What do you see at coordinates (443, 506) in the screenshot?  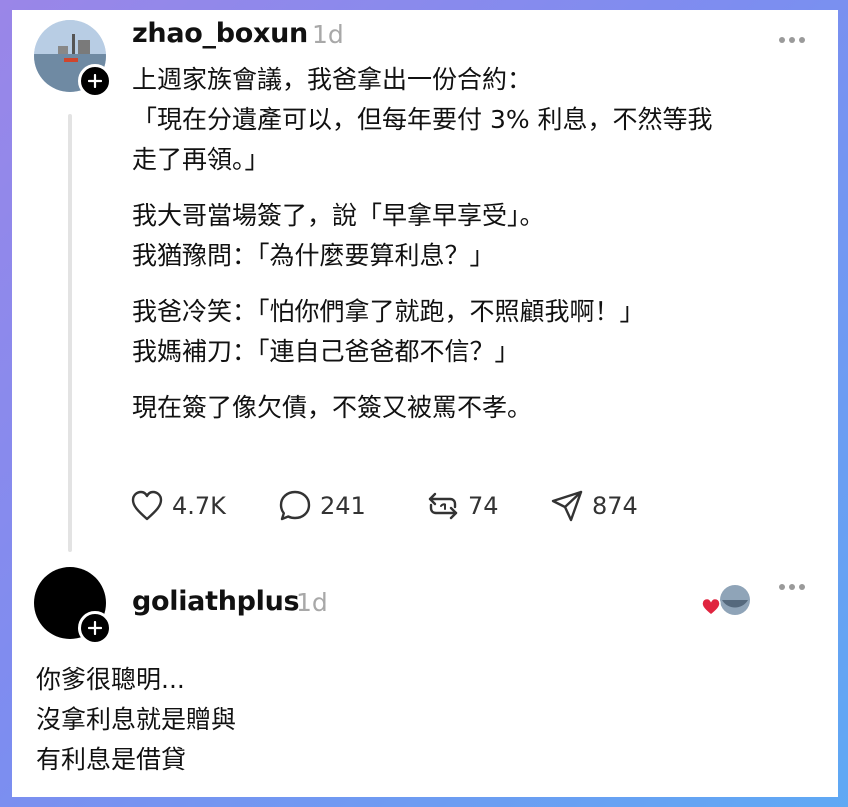 I see `repost-icon` at bounding box center [443, 506].